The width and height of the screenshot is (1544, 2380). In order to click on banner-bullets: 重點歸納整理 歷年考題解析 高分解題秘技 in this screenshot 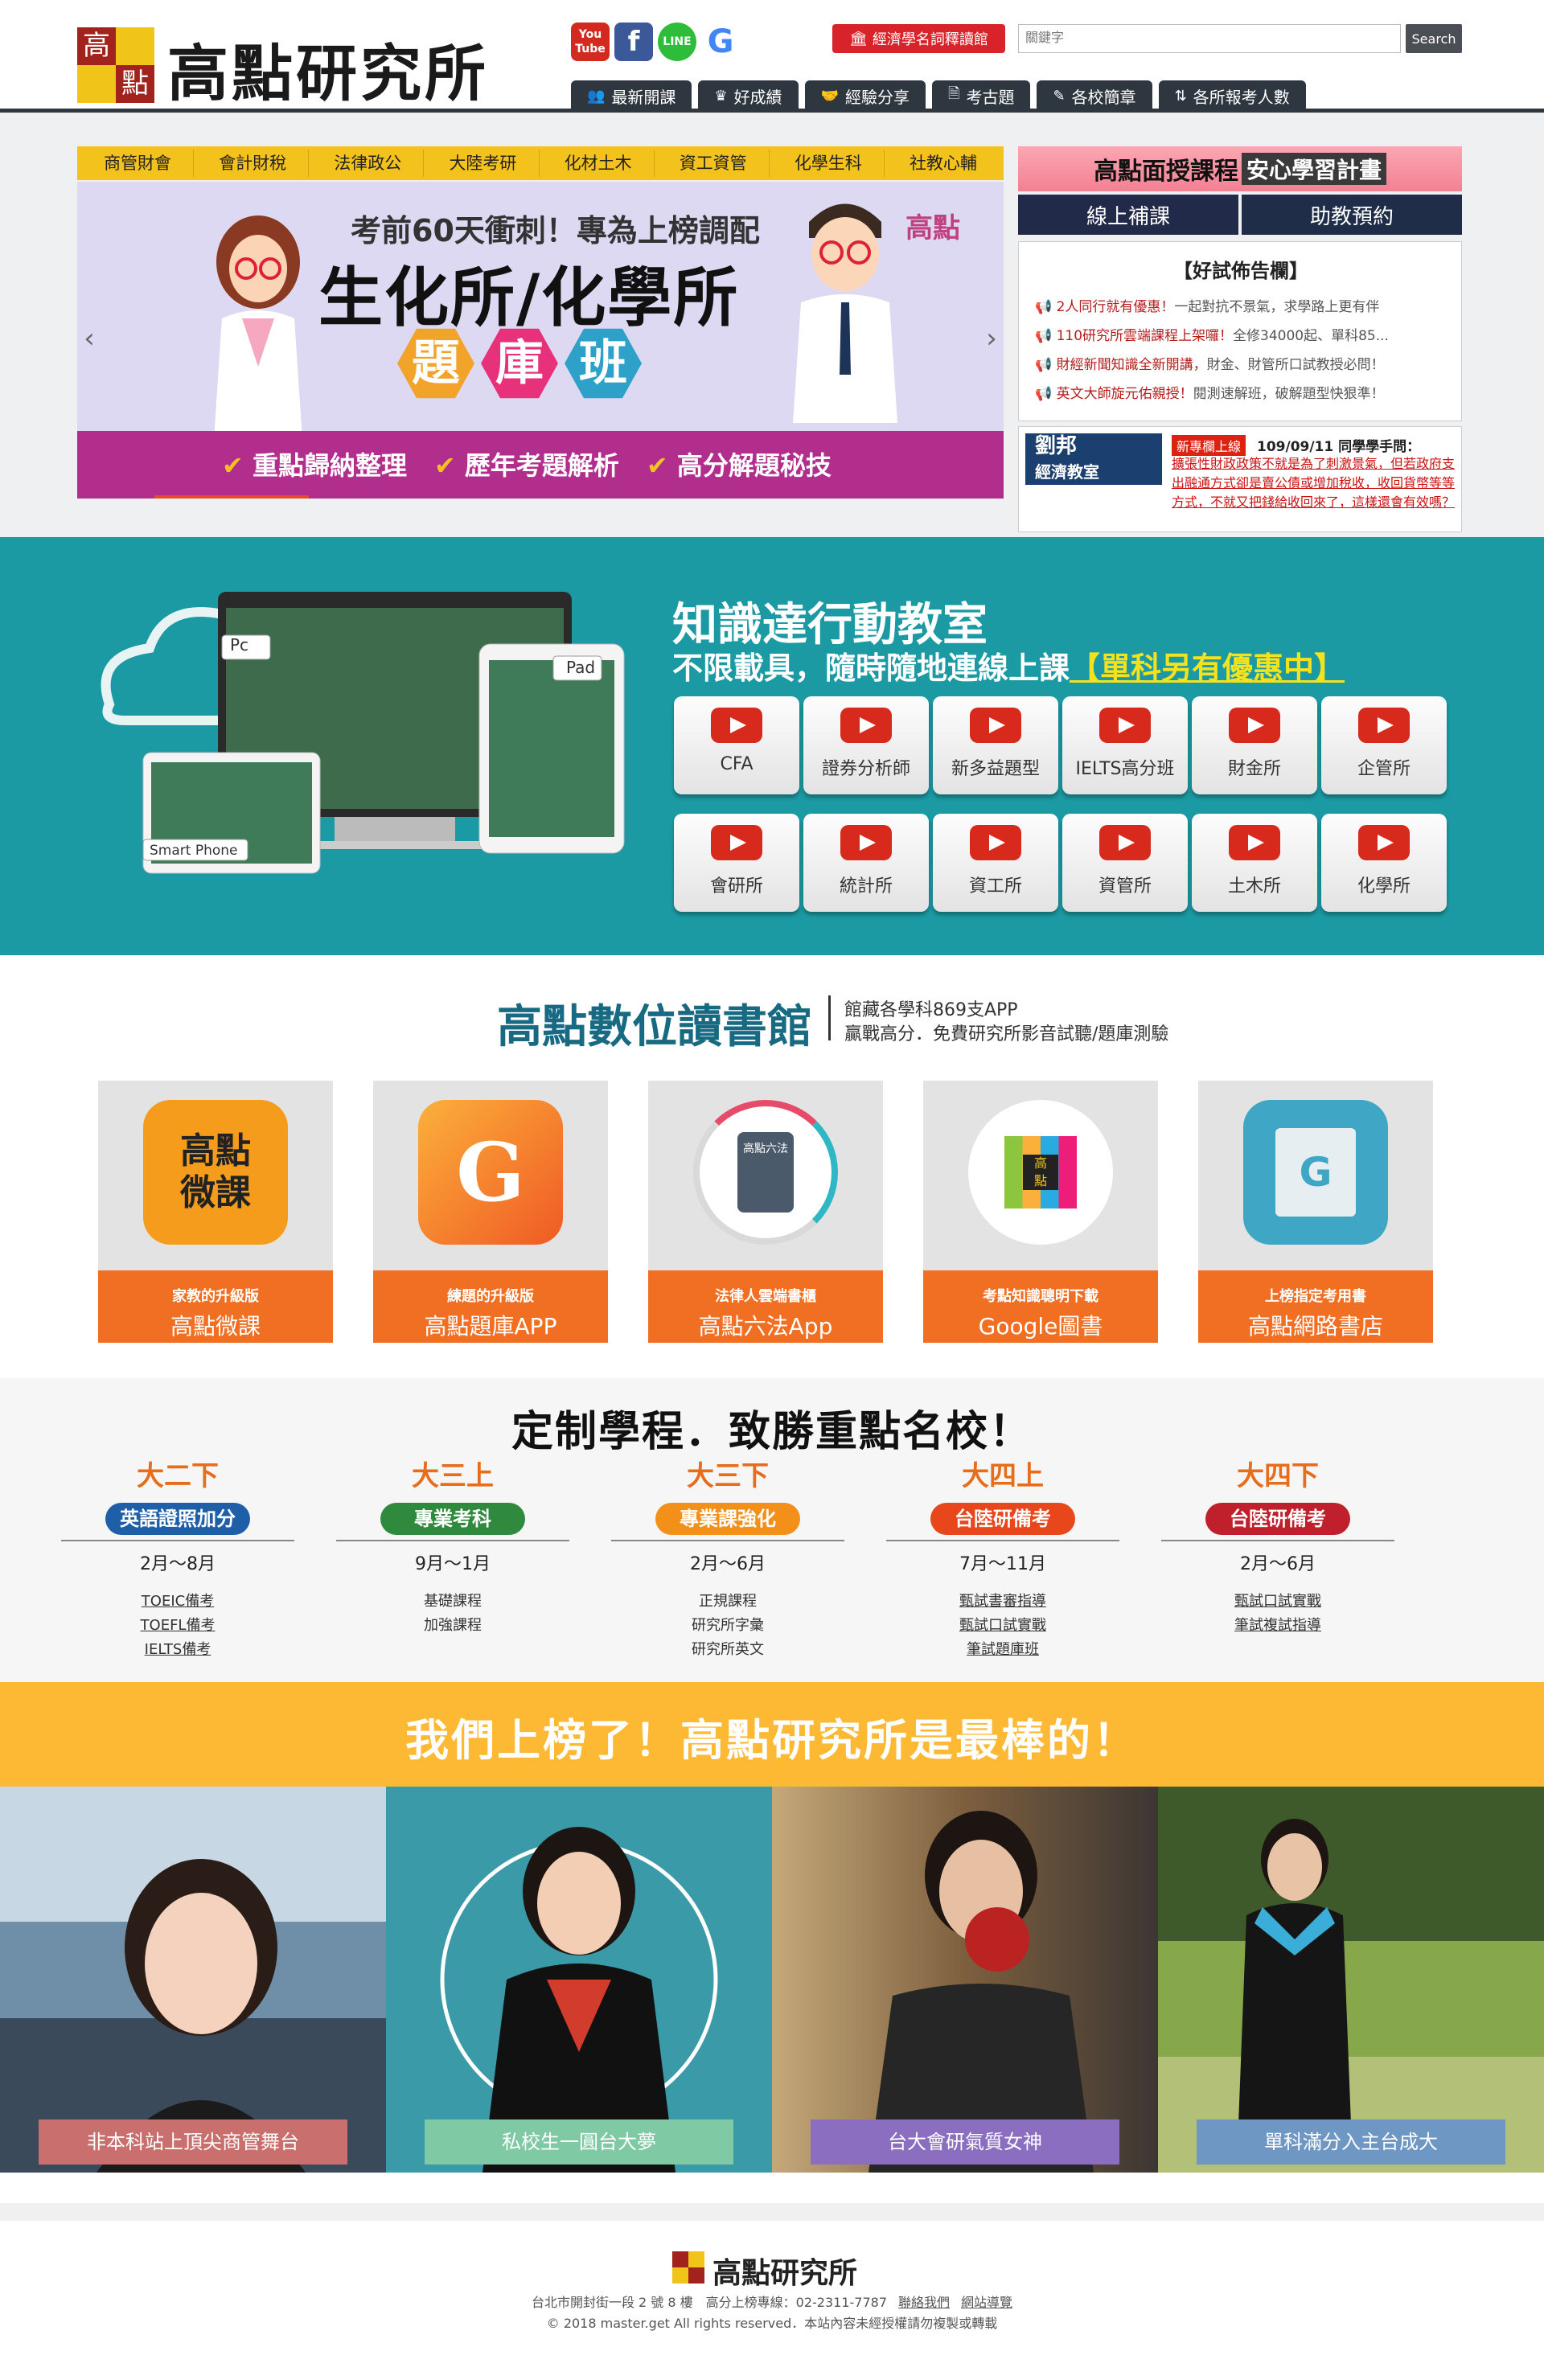, I will do `click(527, 463)`.